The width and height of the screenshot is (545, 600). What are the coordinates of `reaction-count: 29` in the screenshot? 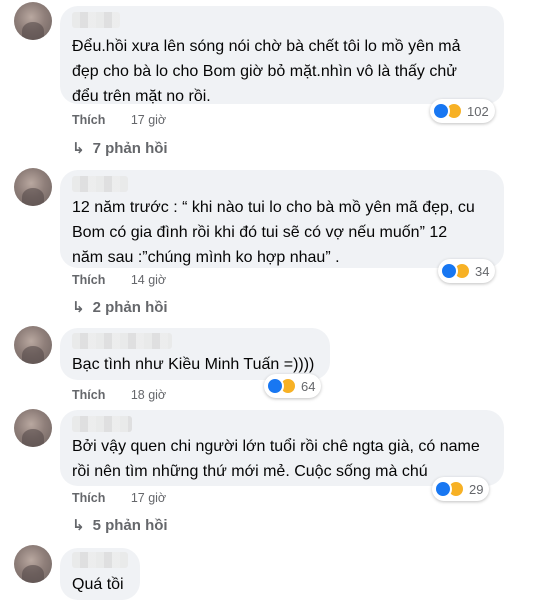 It's located at (476, 489).